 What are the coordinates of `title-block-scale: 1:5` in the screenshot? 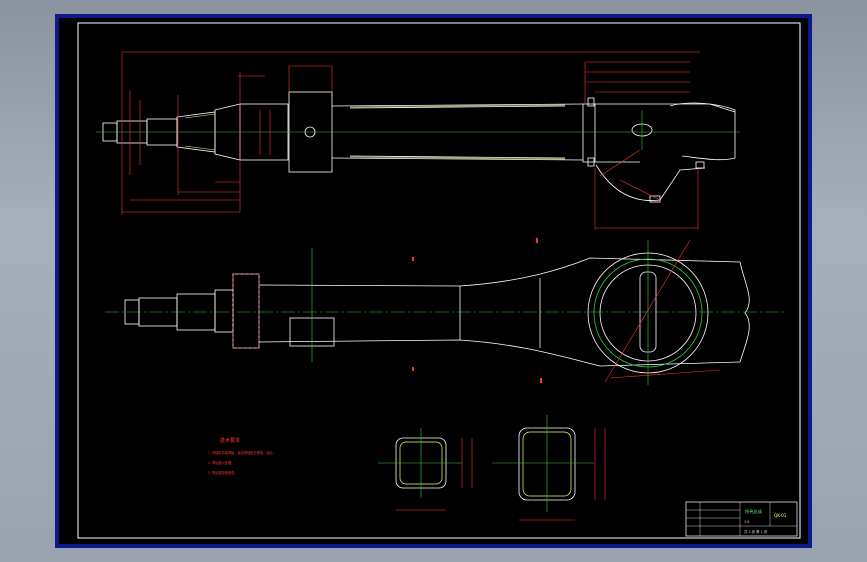 It's located at (746, 522).